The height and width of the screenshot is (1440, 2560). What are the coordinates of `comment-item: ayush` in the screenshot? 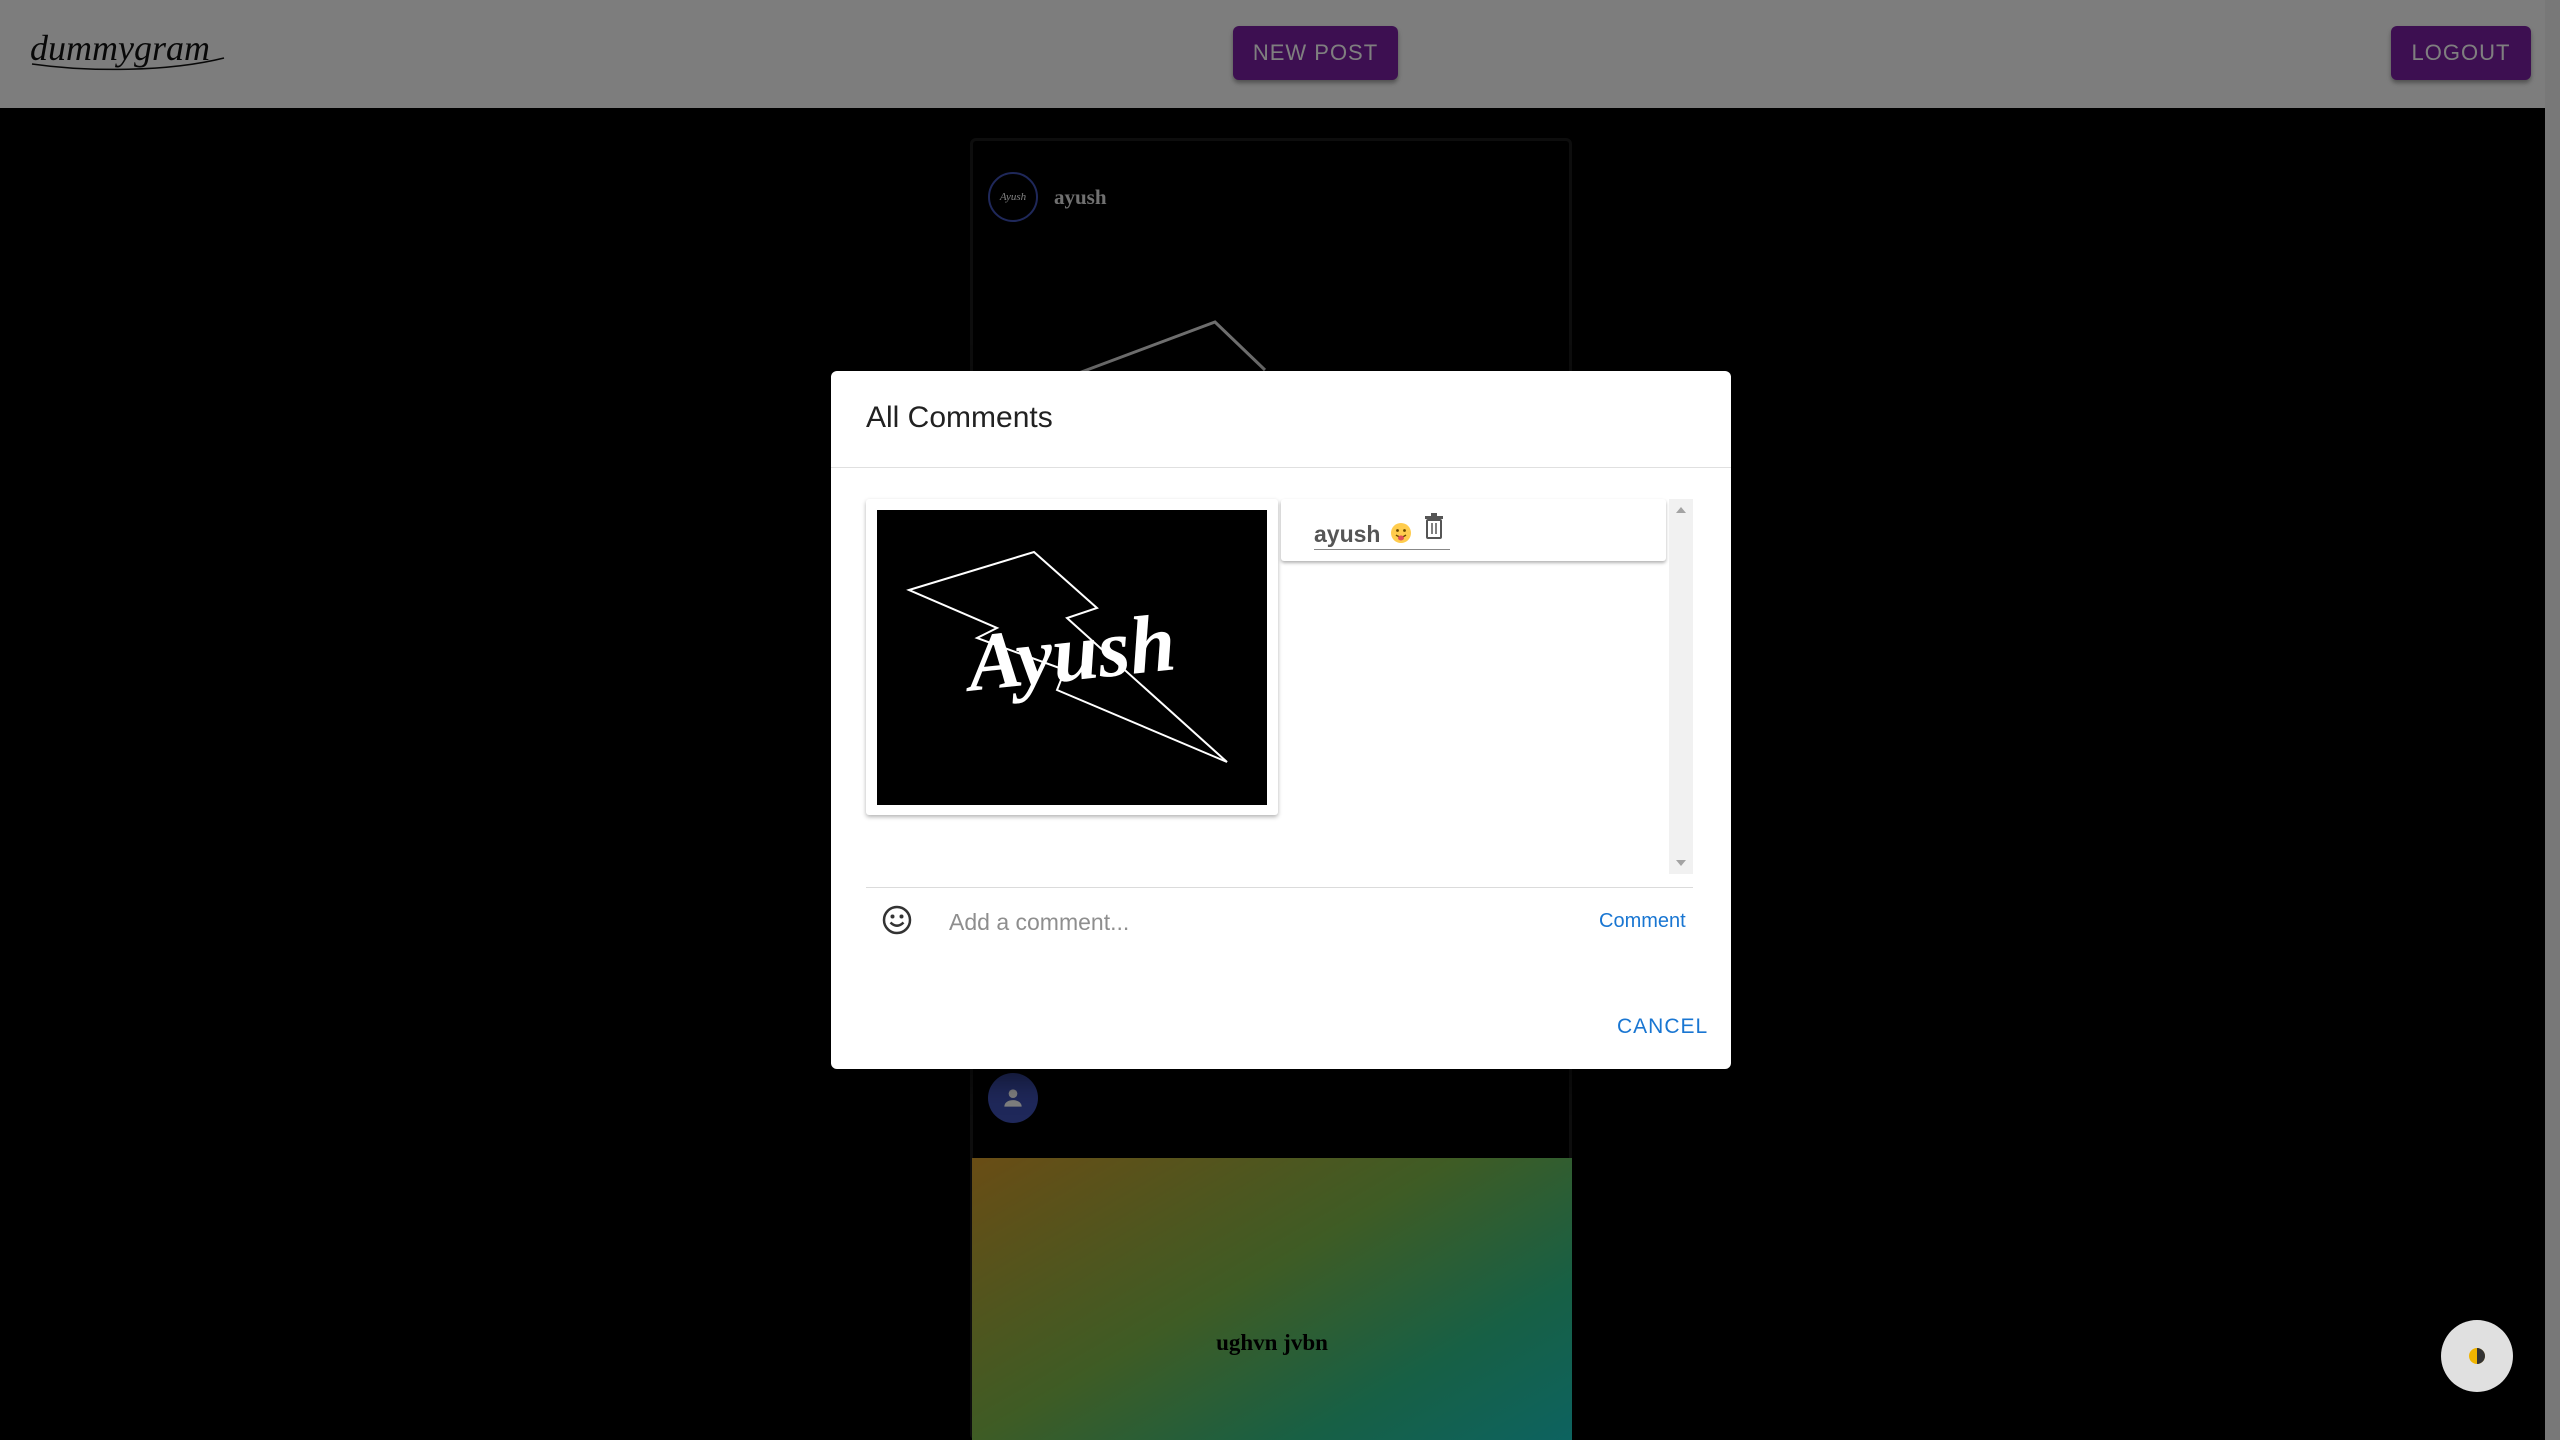 It's located at (1473, 530).